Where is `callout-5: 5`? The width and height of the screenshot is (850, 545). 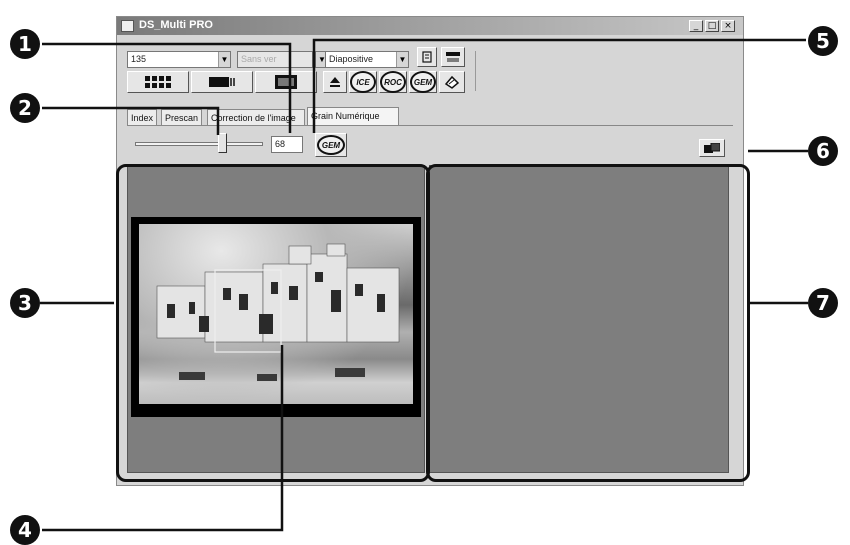 callout-5: 5 is located at coordinates (823, 41).